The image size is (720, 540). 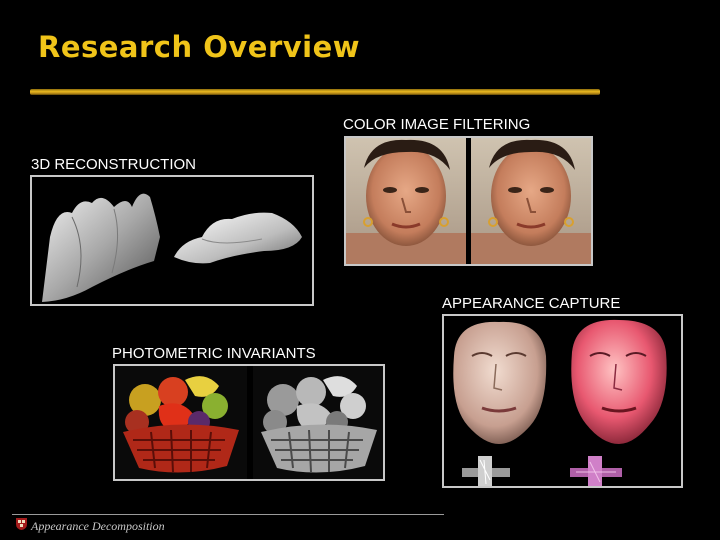 I want to click on mesh-surfaces, so click(x=172, y=247).